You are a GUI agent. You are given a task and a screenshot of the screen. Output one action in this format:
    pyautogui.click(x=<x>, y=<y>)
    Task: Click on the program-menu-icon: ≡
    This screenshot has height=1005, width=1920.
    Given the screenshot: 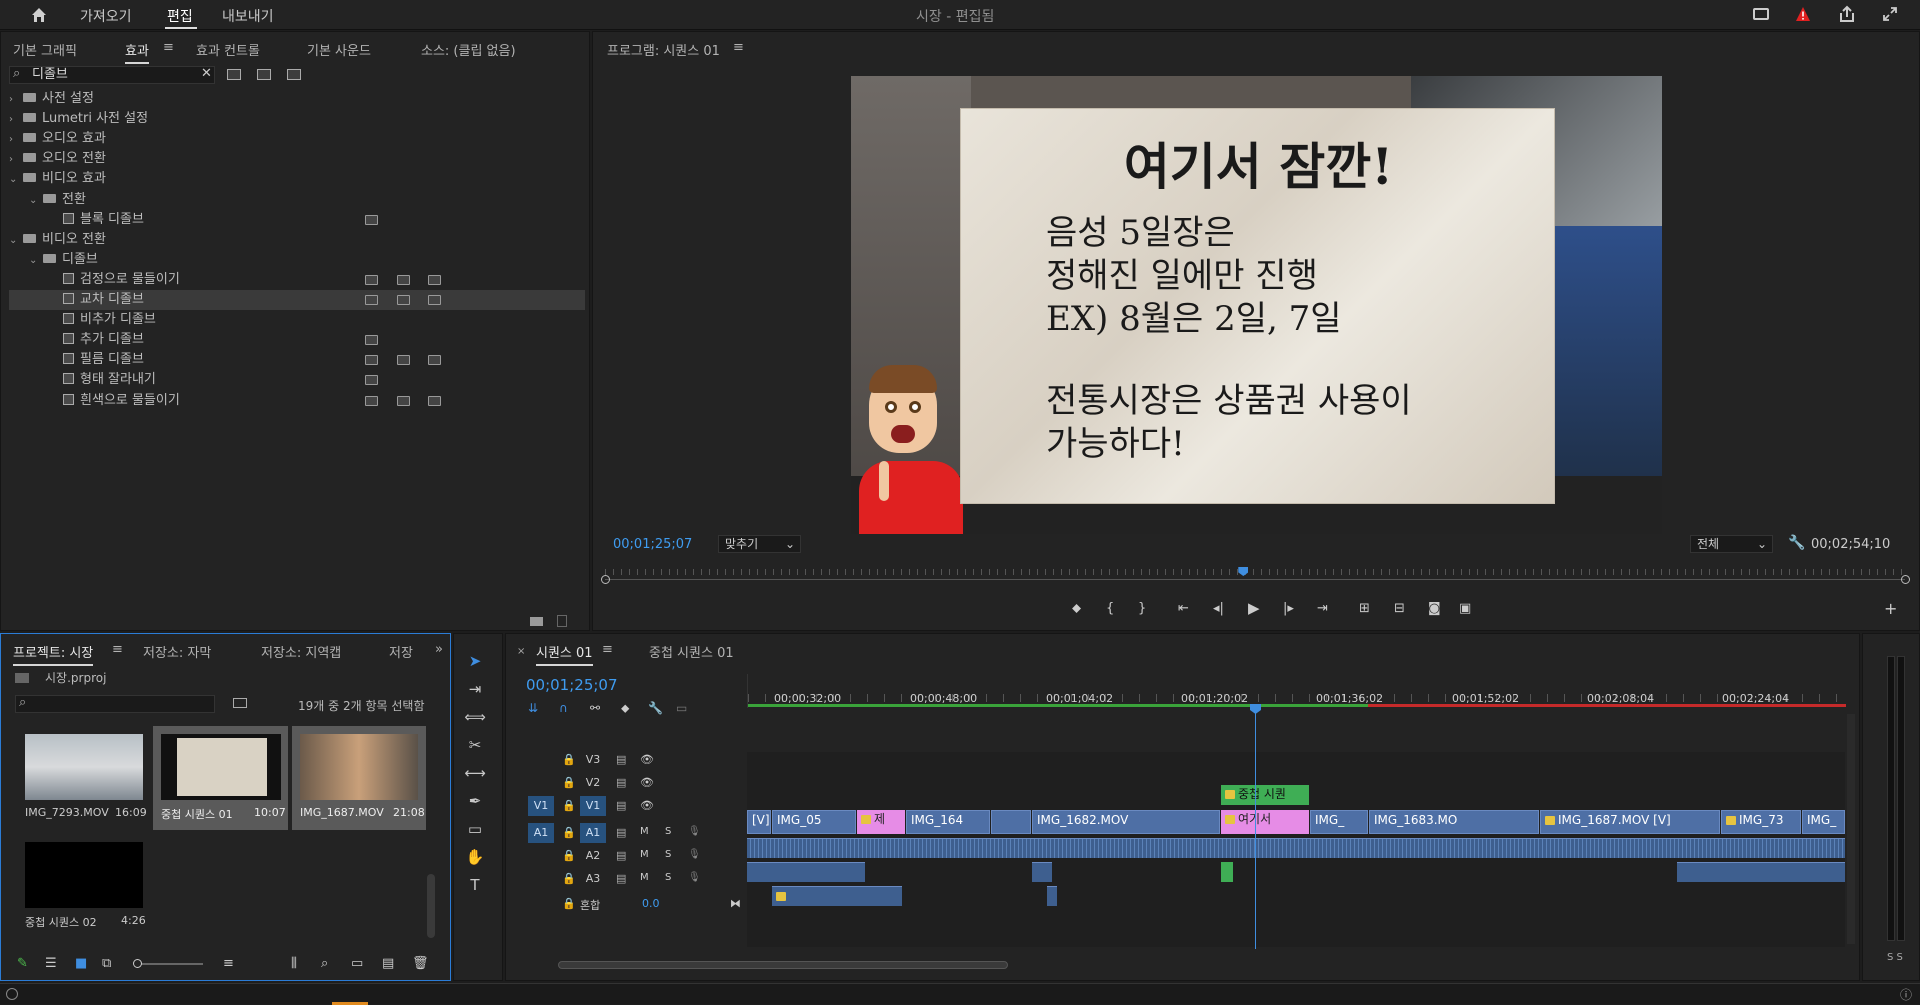 What is the action you would take?
    pyautogui.click(x=738, y=47)
    